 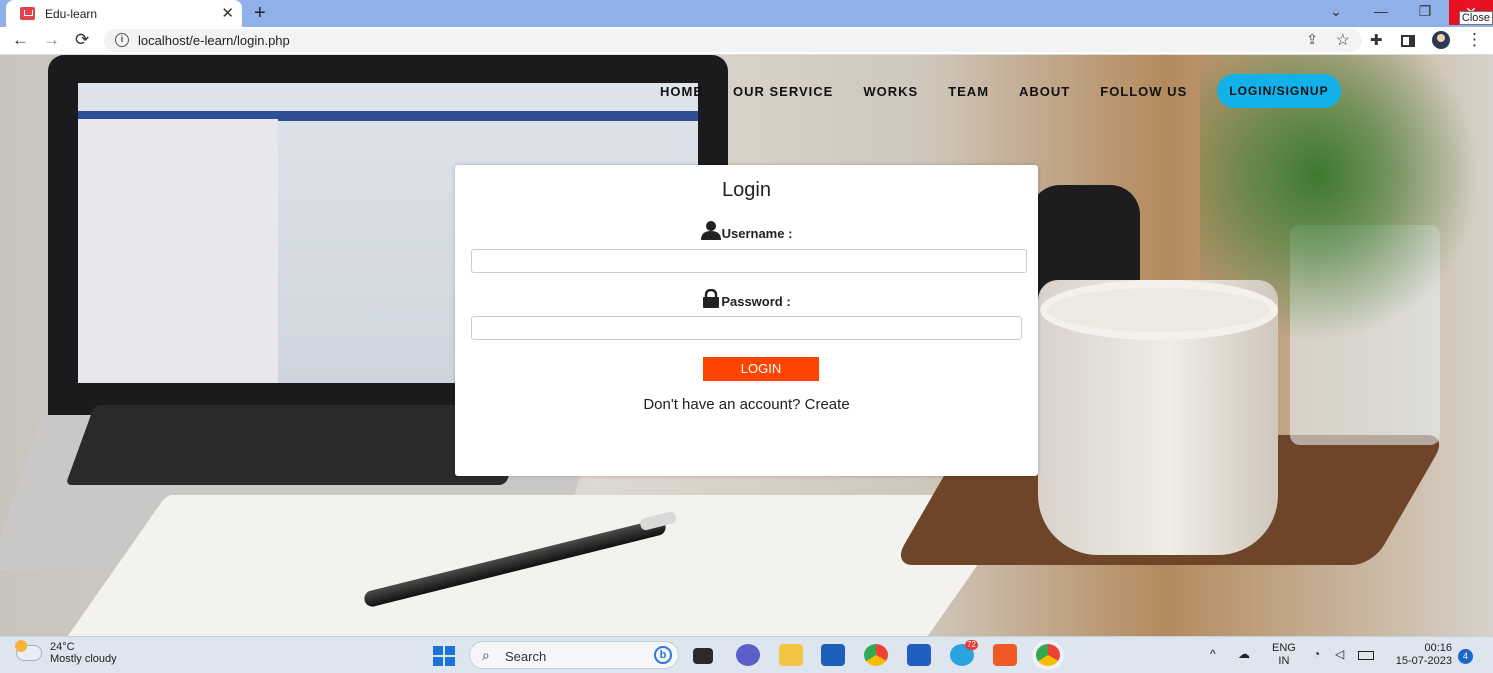 What do you see at coordinates (968, 91) in the screenshot?
I see `nav-team: TEAM` at bounding box center [968, 91].